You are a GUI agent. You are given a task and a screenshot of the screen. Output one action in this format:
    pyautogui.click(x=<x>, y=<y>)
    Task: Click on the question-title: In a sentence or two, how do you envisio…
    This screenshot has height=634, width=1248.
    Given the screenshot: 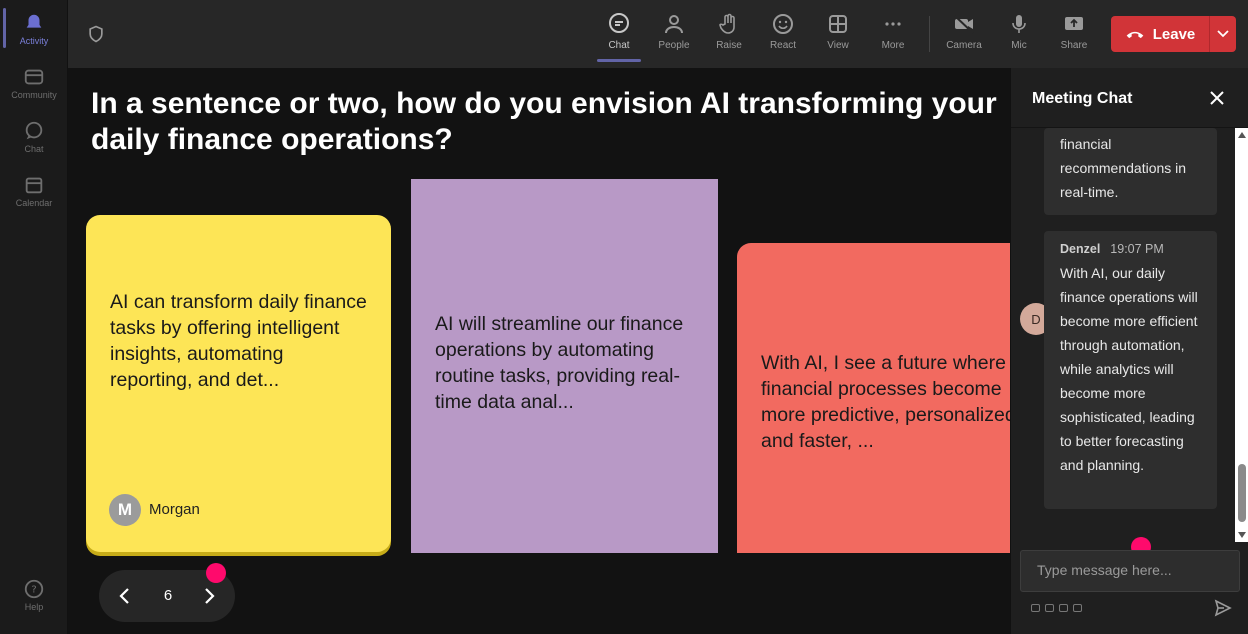 What is the action you would take?
    pyautogui.click(x=544, y=121)
    